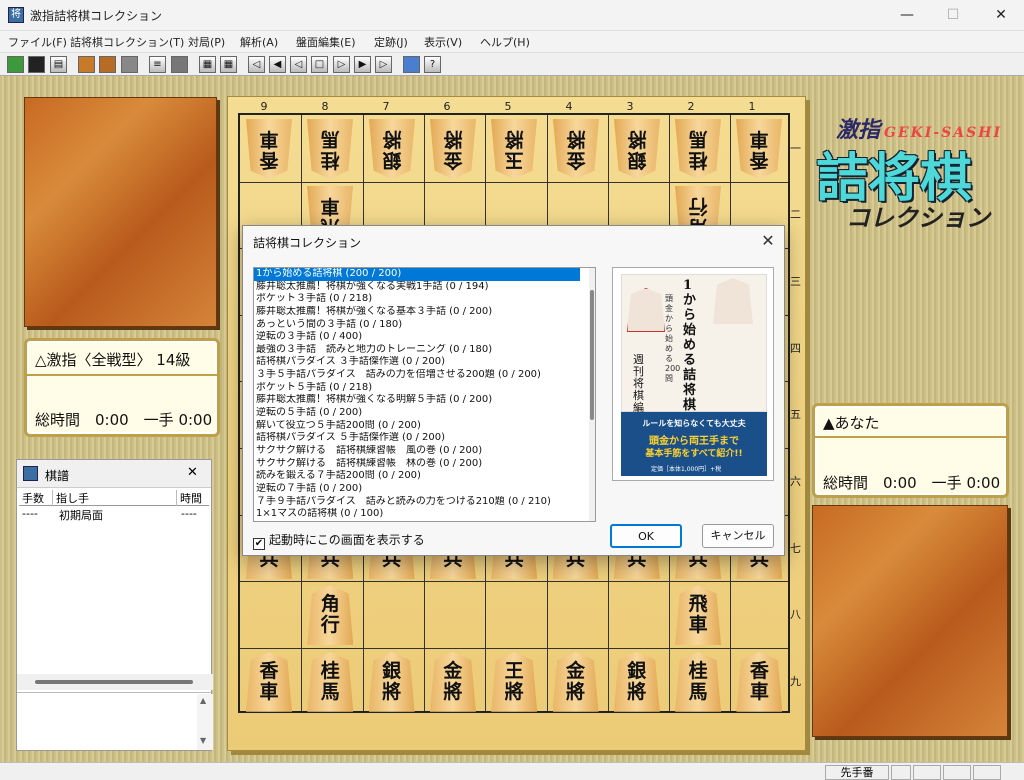  Describe the element at coordinates (514, 582) in the screenshot. I see `grid-line` at that location.